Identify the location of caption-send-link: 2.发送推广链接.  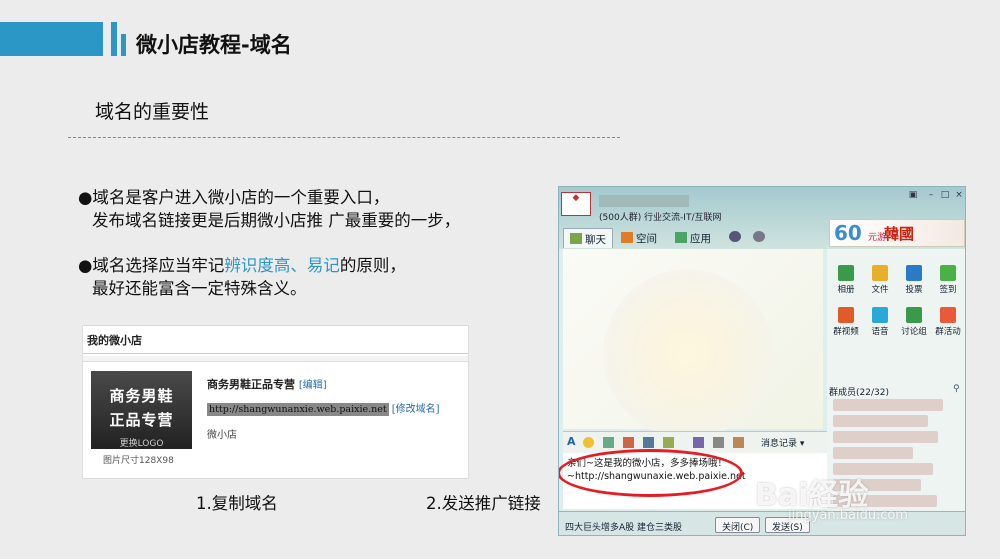
(483, 503).